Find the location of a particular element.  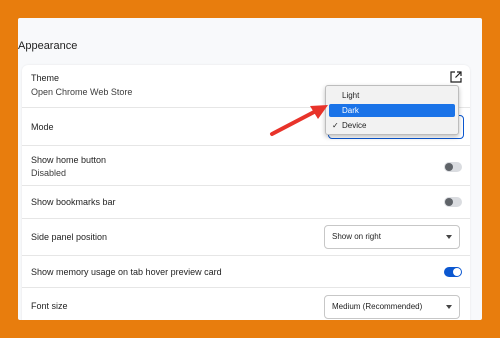

section-title: Appearance is located at coordinates (48, 46).